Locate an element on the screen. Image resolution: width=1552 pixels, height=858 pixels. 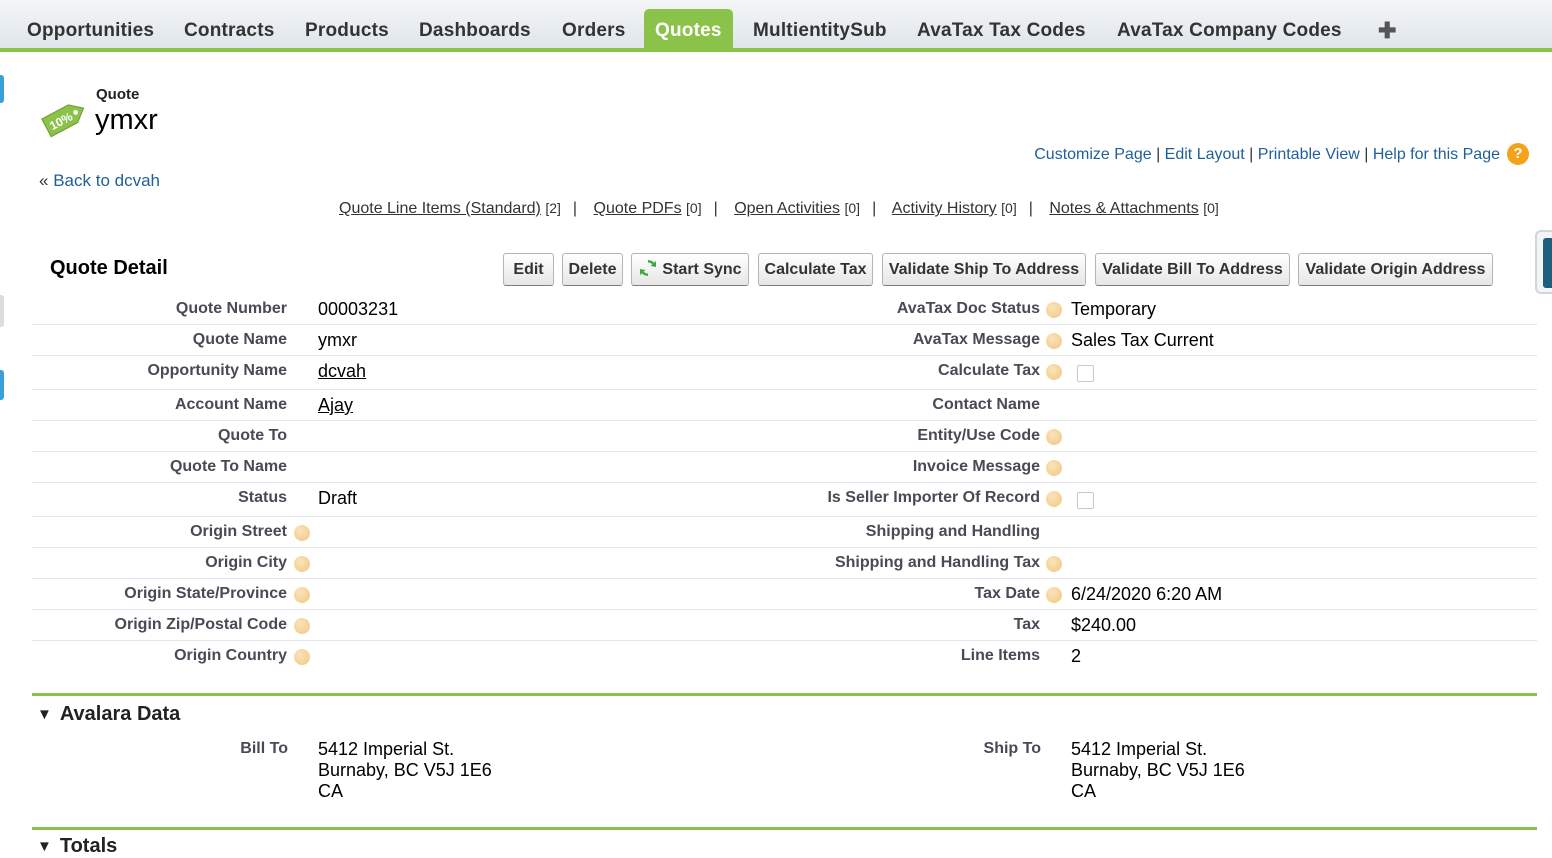
related-link-quote-line-items: Quote Line Items (Standard) is located at coordinates (440, 208).